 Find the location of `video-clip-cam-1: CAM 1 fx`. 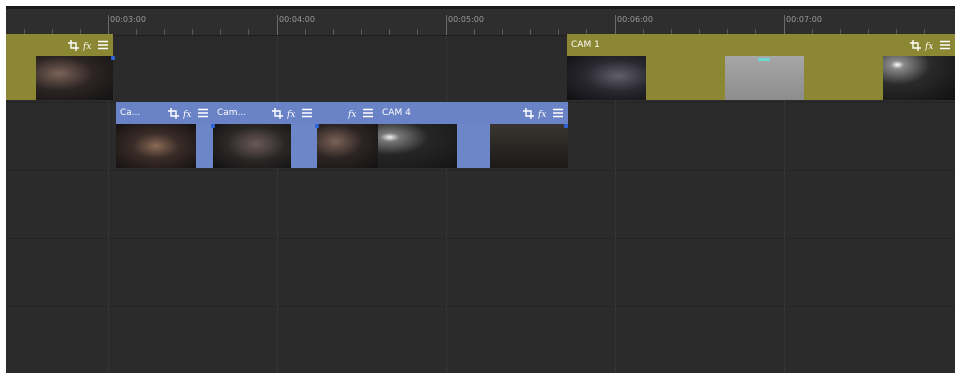

video-clip-cam-1: CAM 1 fx is located at coordinates (761, 67).